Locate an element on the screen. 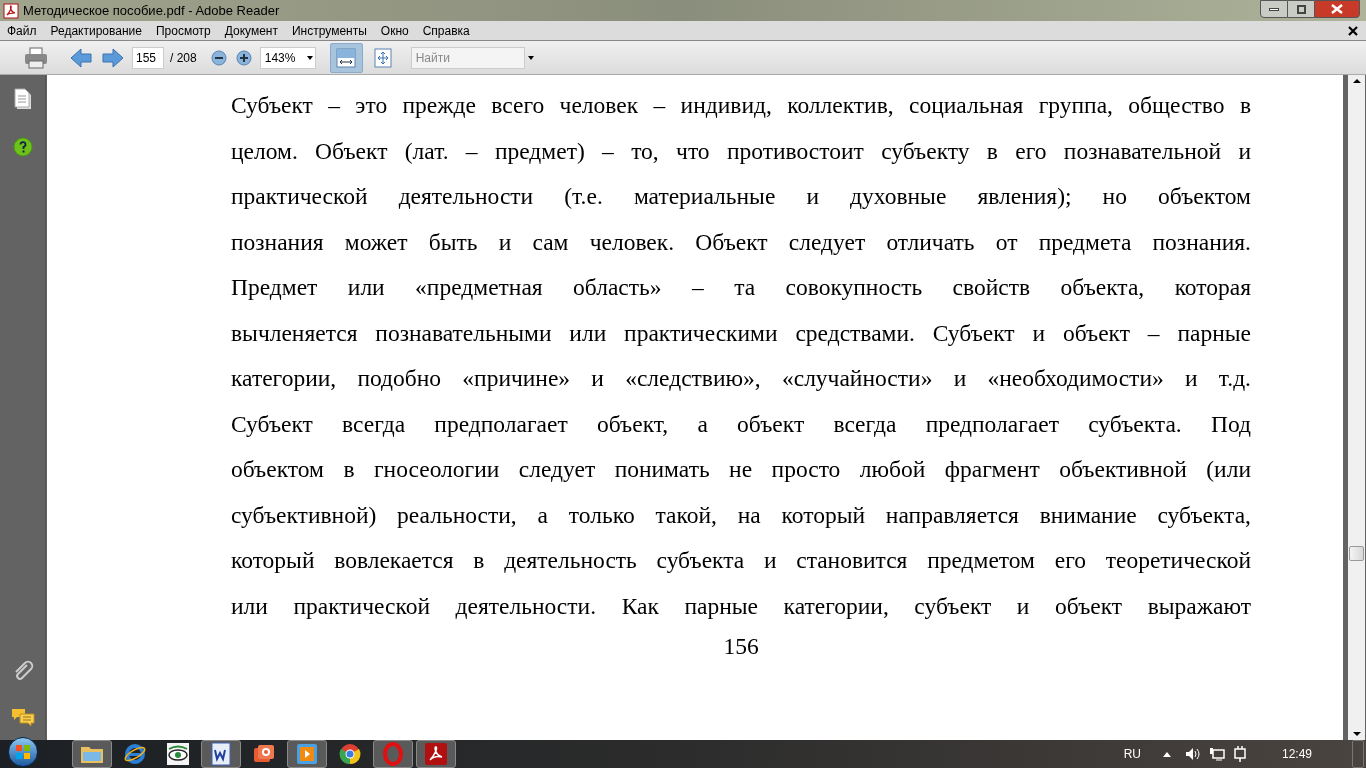 The height and width of the screenshot is (768, 1366). text-line: объектом в гносеологии следует понимать не просто любой фрагмент объективной (или is located at coordinates (741, 469).